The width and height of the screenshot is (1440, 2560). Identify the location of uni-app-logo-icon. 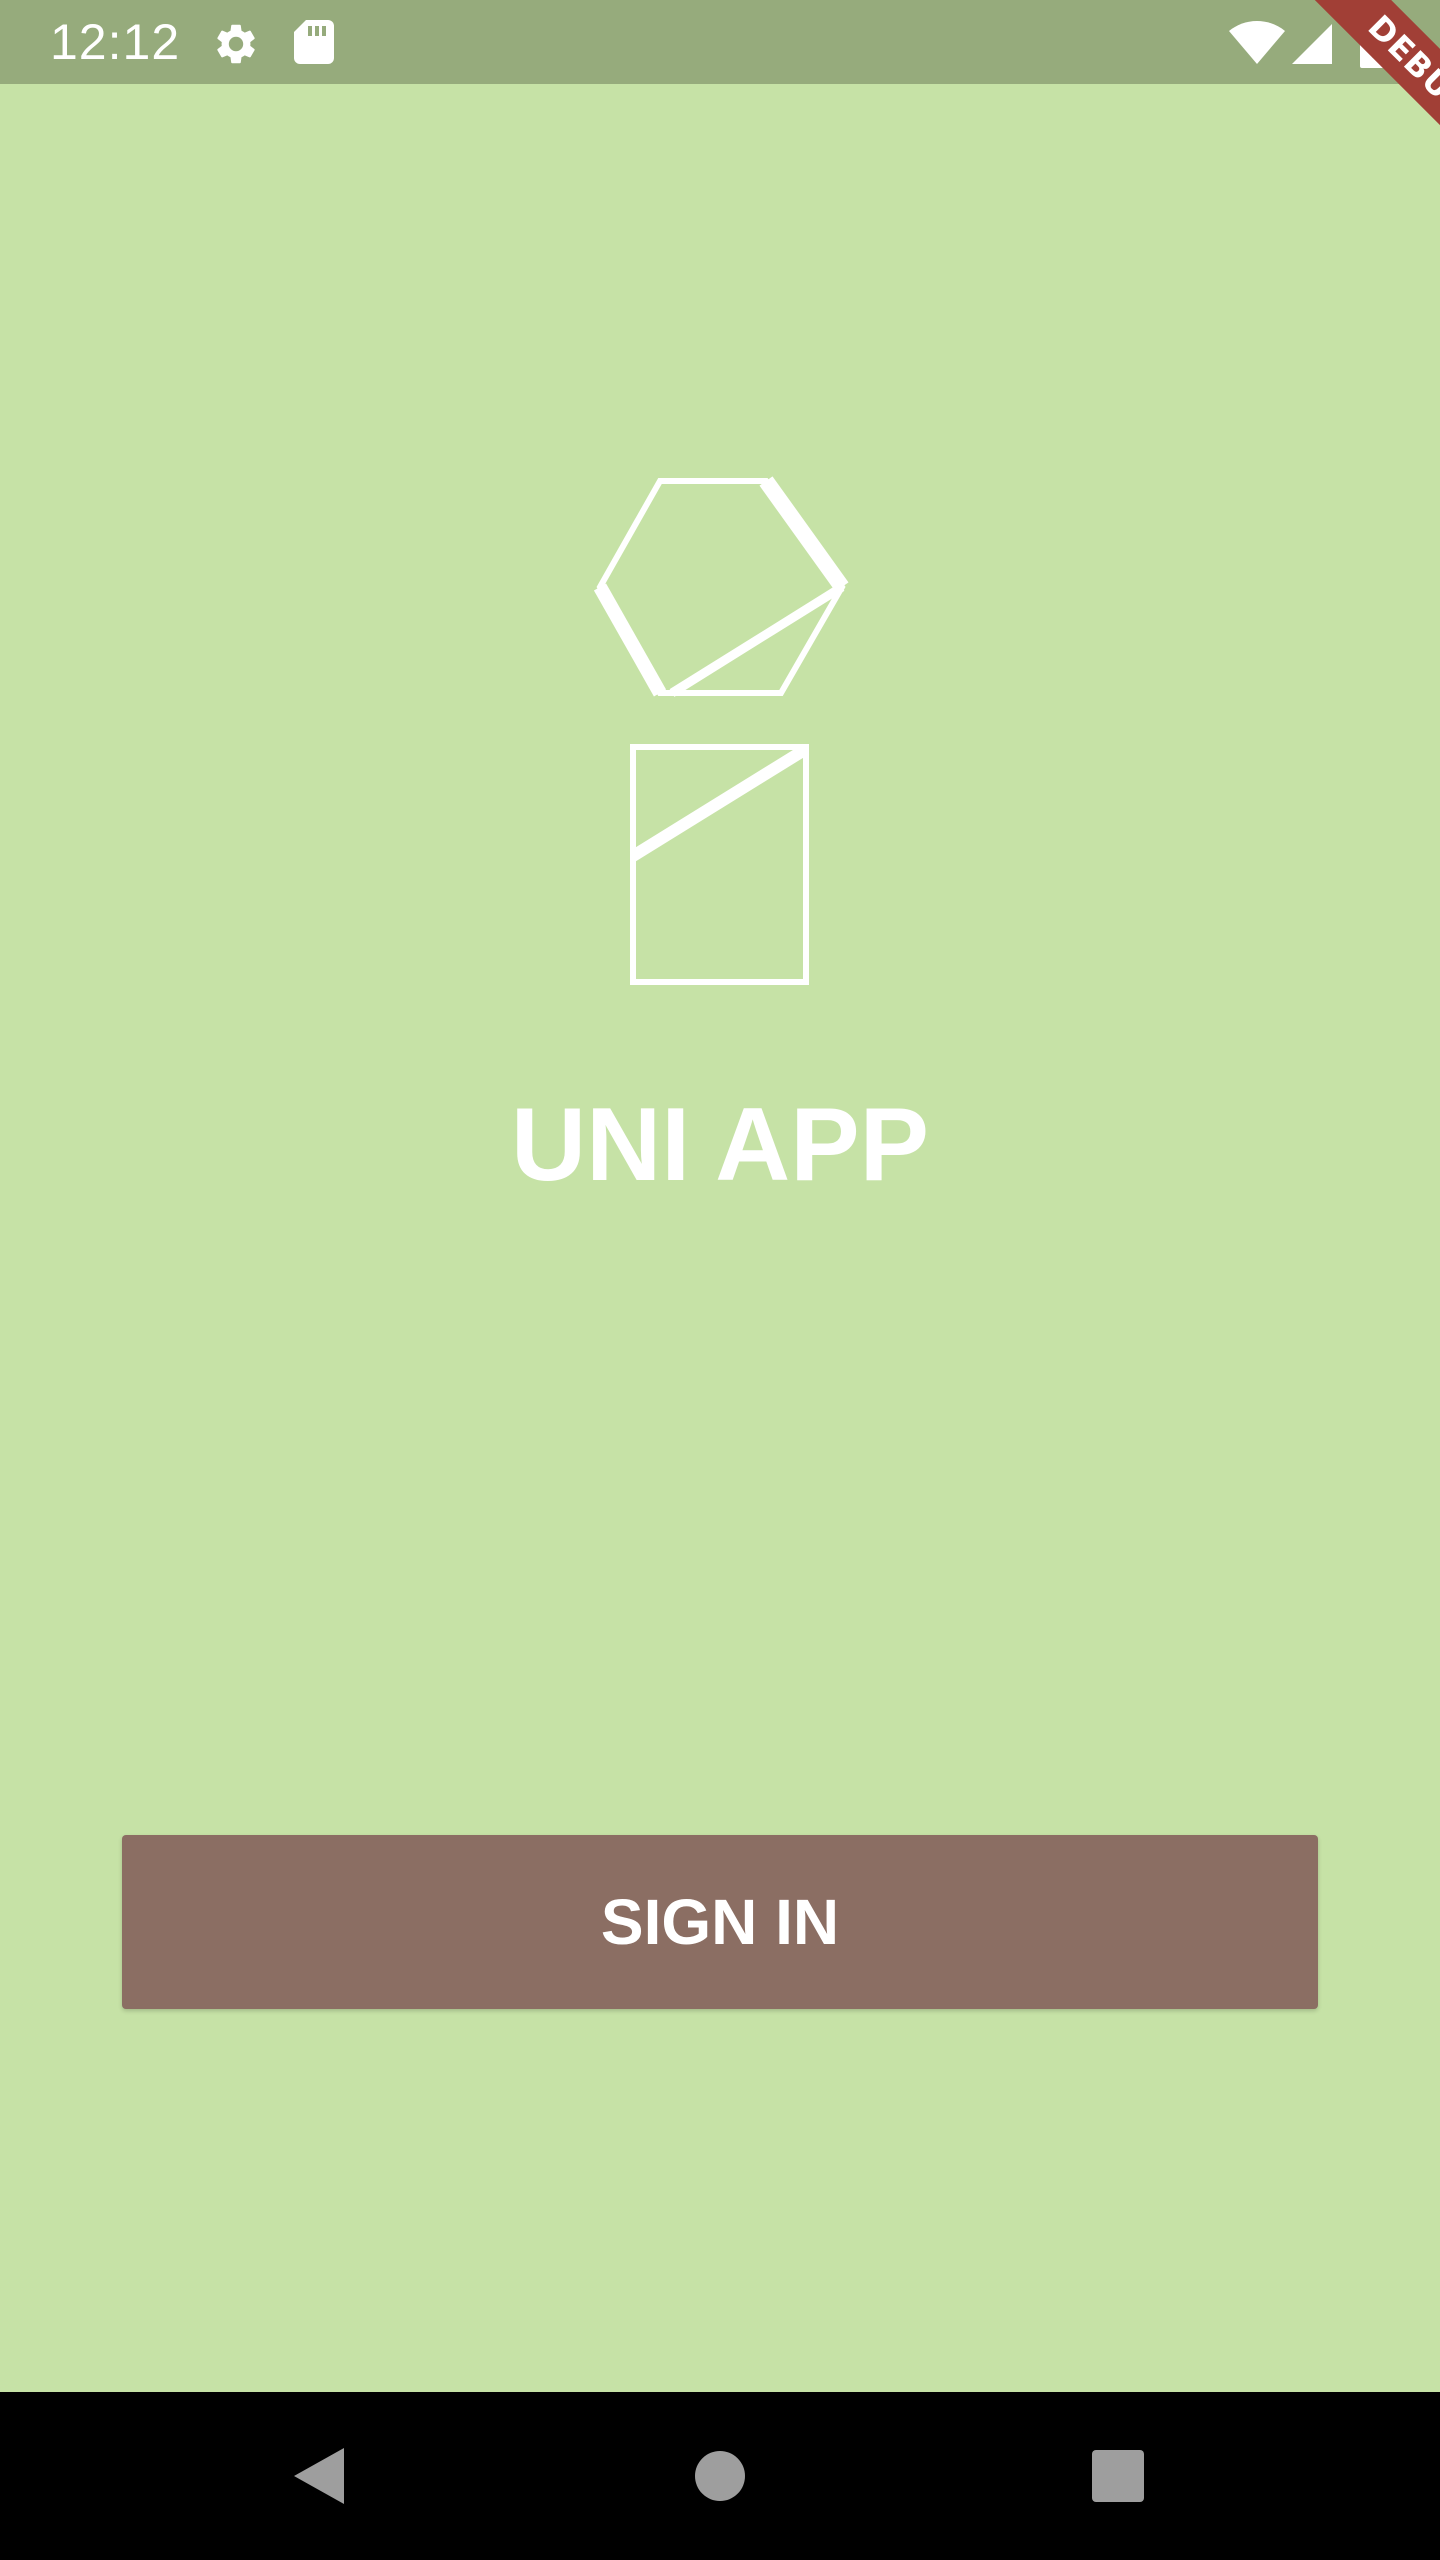
(721, 730).